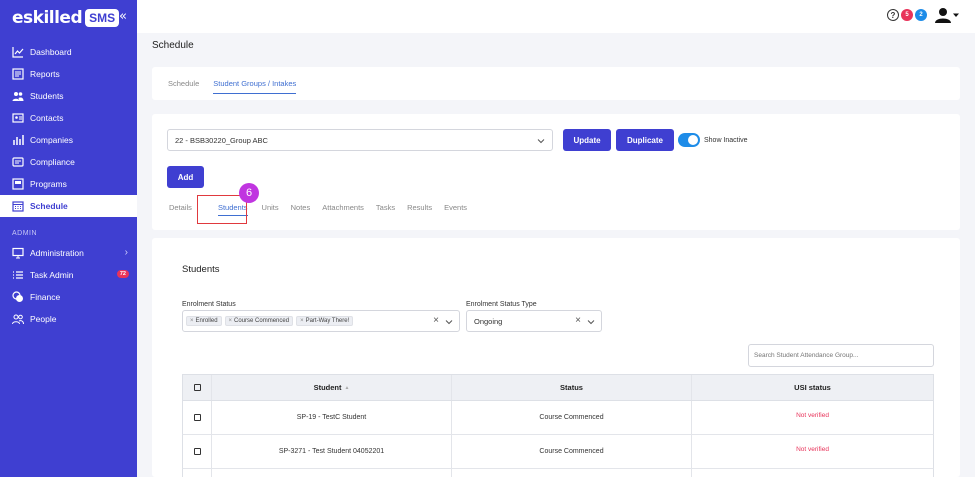 The width and height of the screenshot is (975, 477). What do you see at coordinates (43, 319) in the screenshot?
I see `sidebar-item-label: People` at bounding box center [43, 319].